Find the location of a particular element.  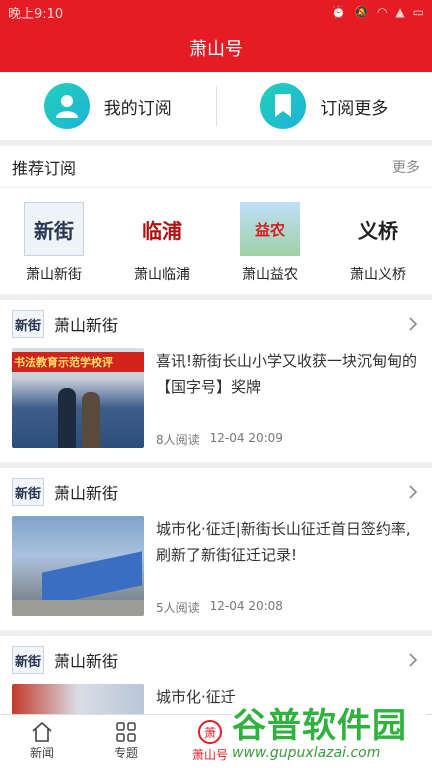

page-title: 萧山号 is located at coordinates (216, 49).